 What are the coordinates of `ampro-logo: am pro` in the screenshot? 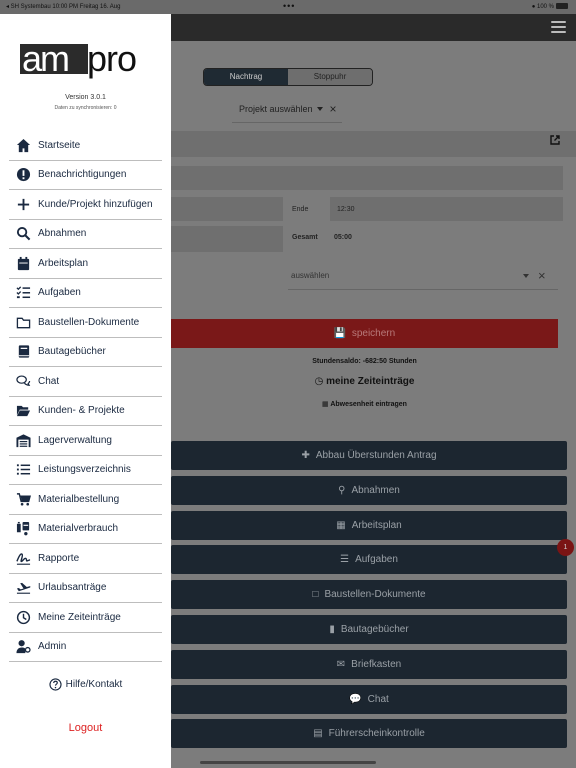 It's located at (78, 59).